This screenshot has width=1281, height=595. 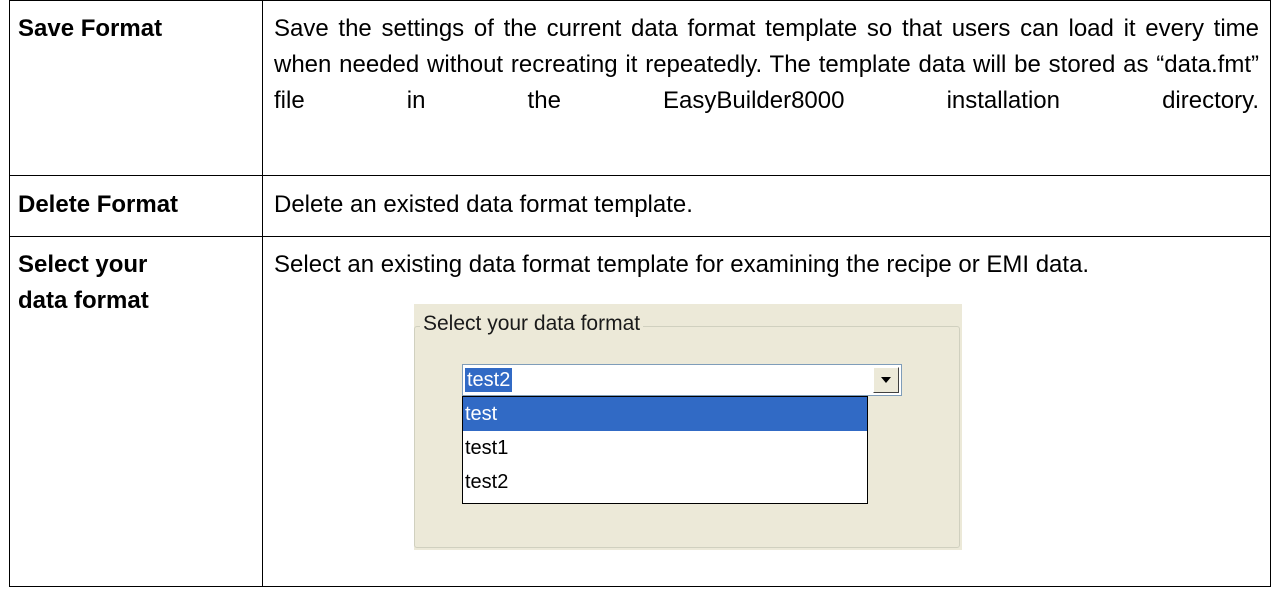 I want to click on dropdown-button, so click(x=886, y=380).